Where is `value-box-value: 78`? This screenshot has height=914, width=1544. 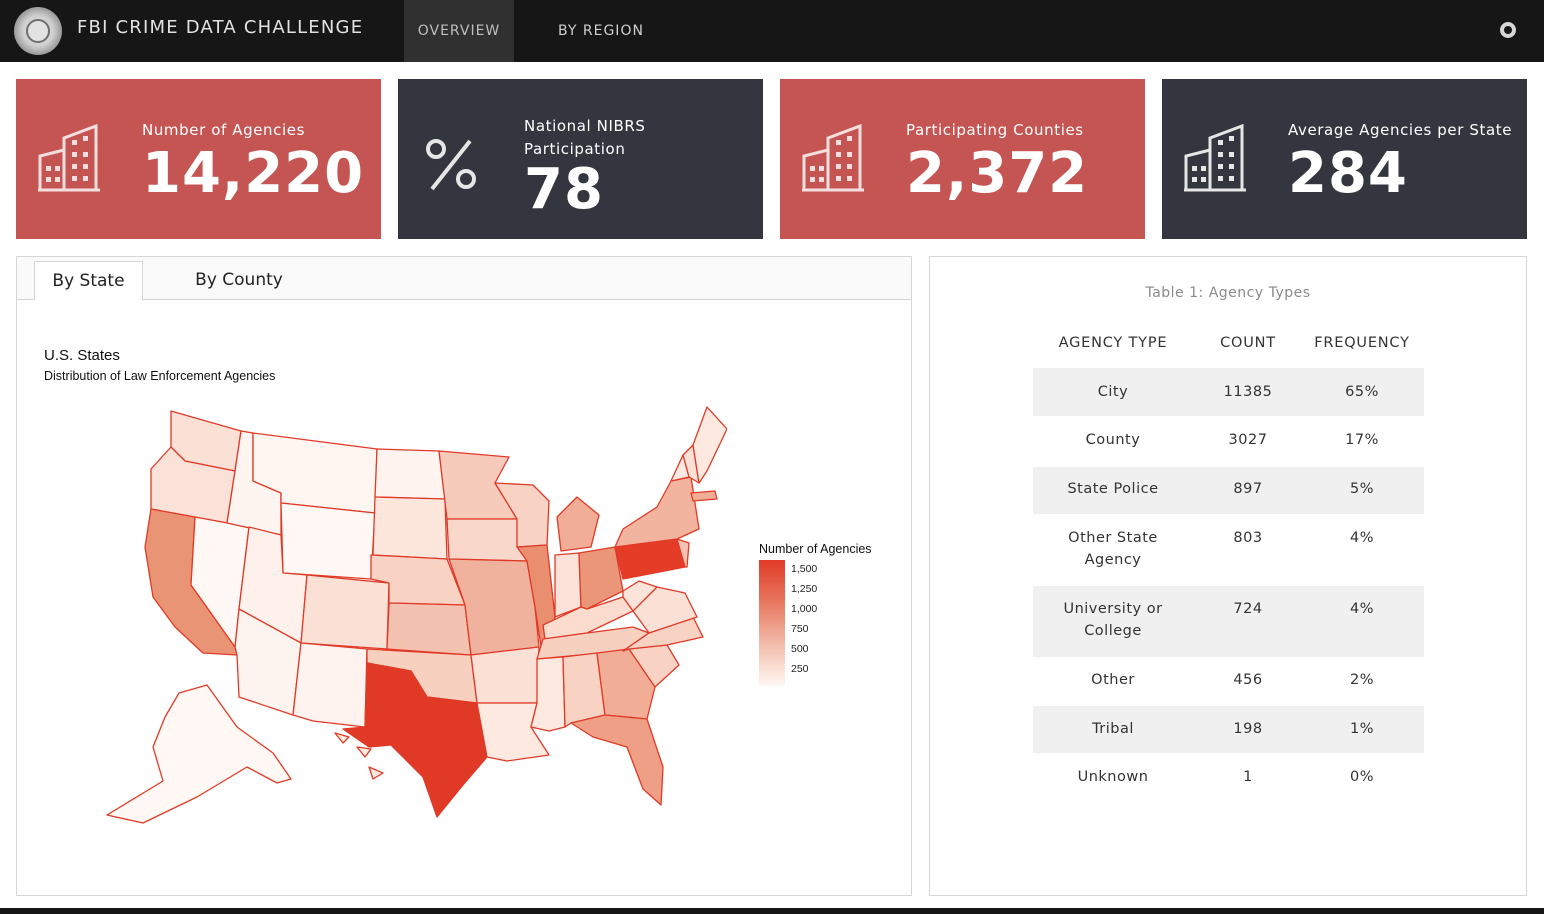
value-box-value: 78 is located at coordinates (564, 189).